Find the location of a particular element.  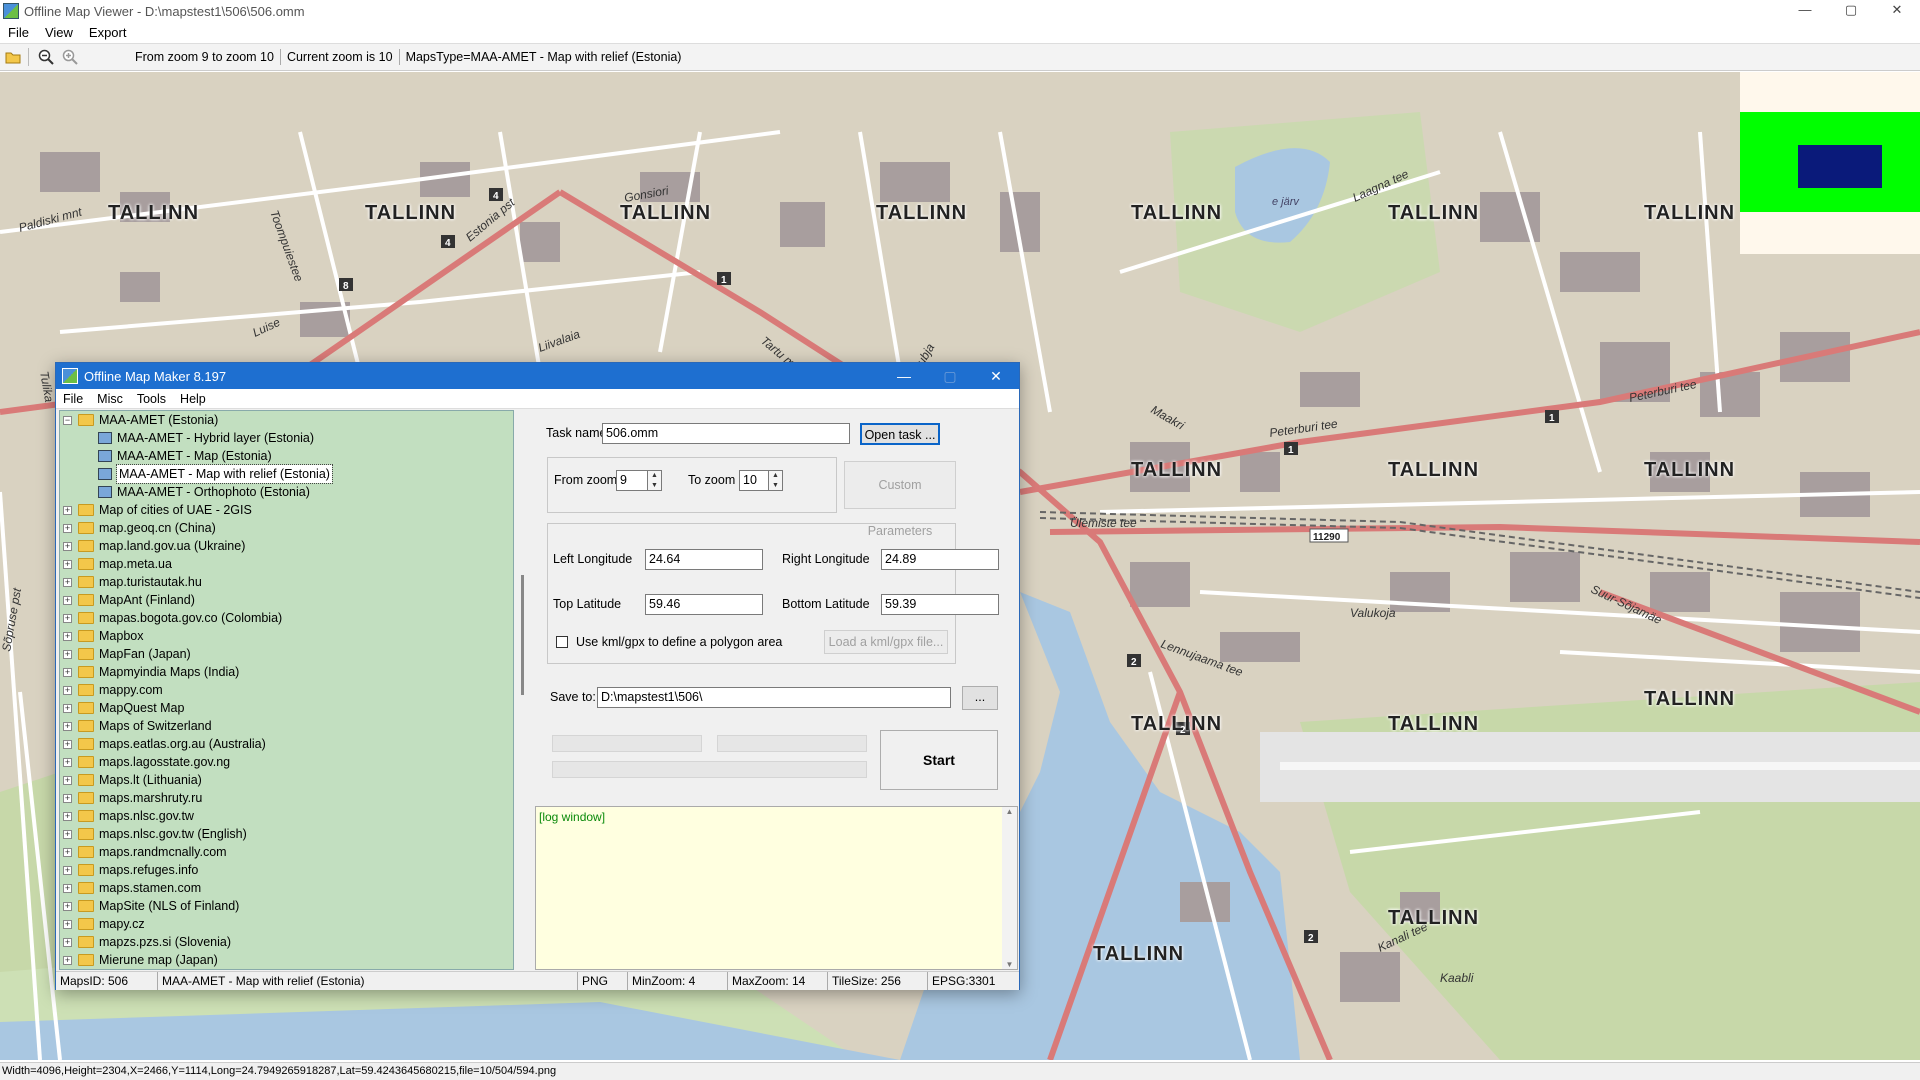

log-window: [log window] ▲ ▼ is located at coordinates (776, 888).